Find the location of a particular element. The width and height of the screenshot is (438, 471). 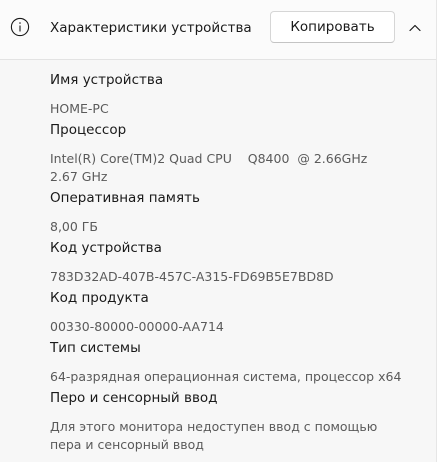

spec-label: Код продукта is located at coordinates (99, 298).